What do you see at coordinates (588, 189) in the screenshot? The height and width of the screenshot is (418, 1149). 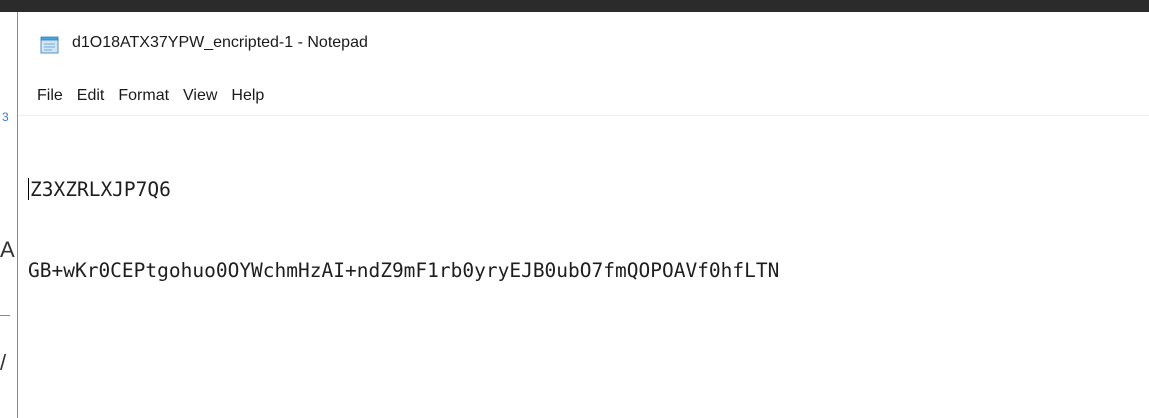 I see `editor-line-1: Z3XZRLXJP7Q6` at bounding box center [588, 189].